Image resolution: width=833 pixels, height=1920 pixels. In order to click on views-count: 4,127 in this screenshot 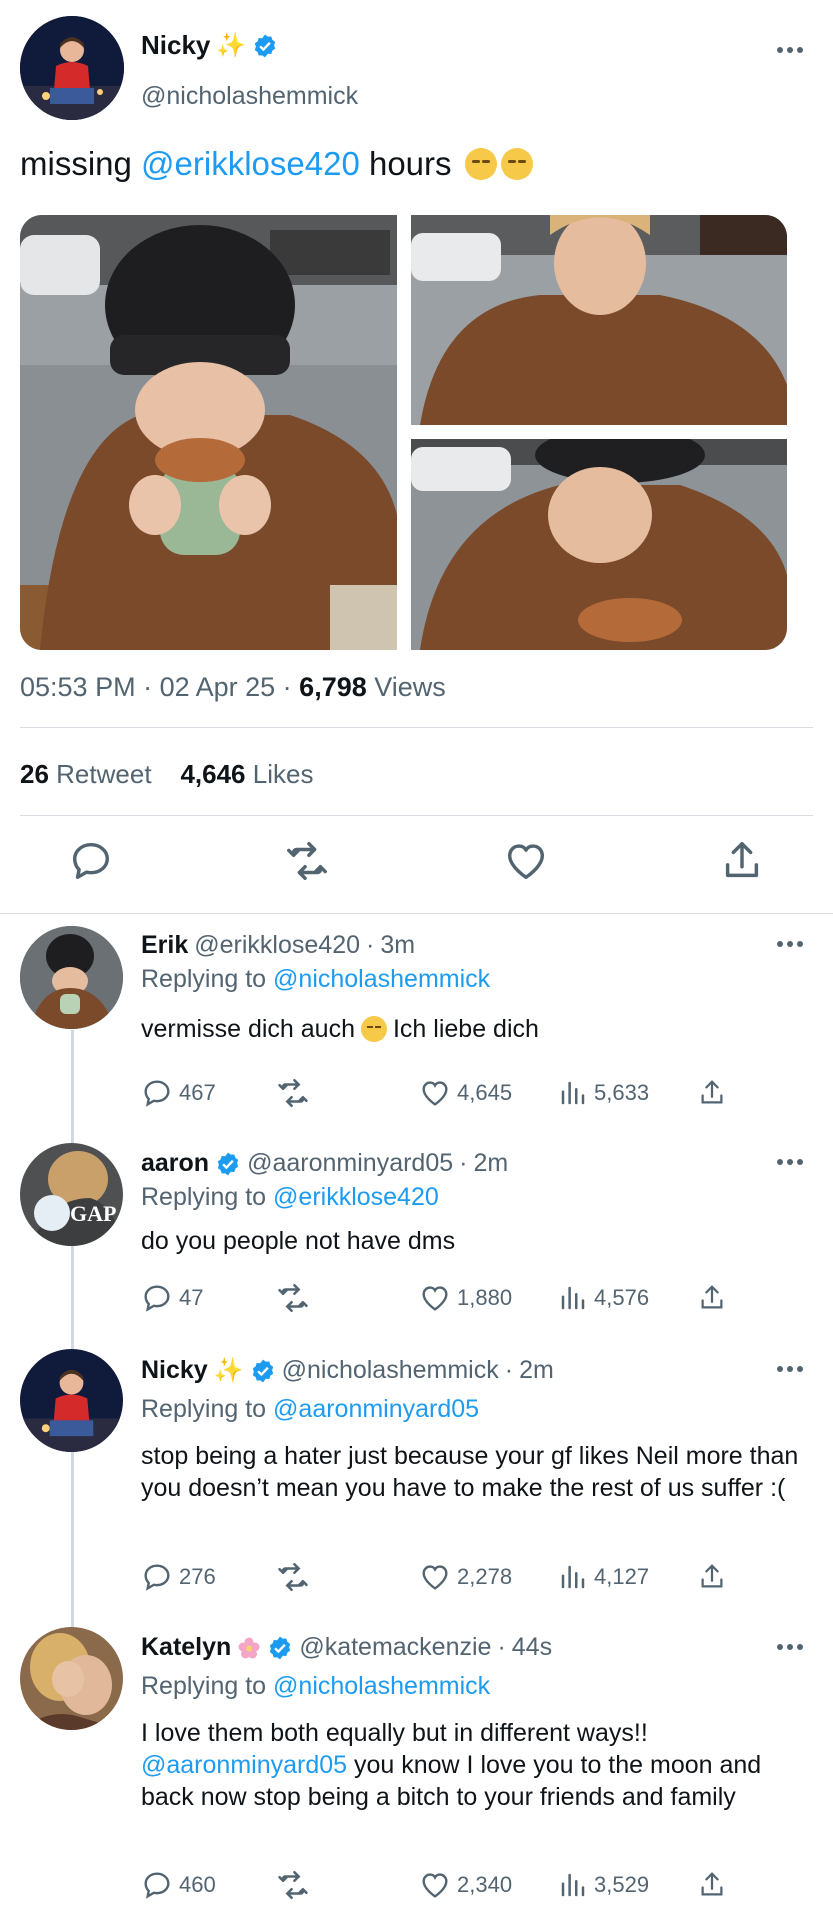, I will do `click(622, 1576)`.